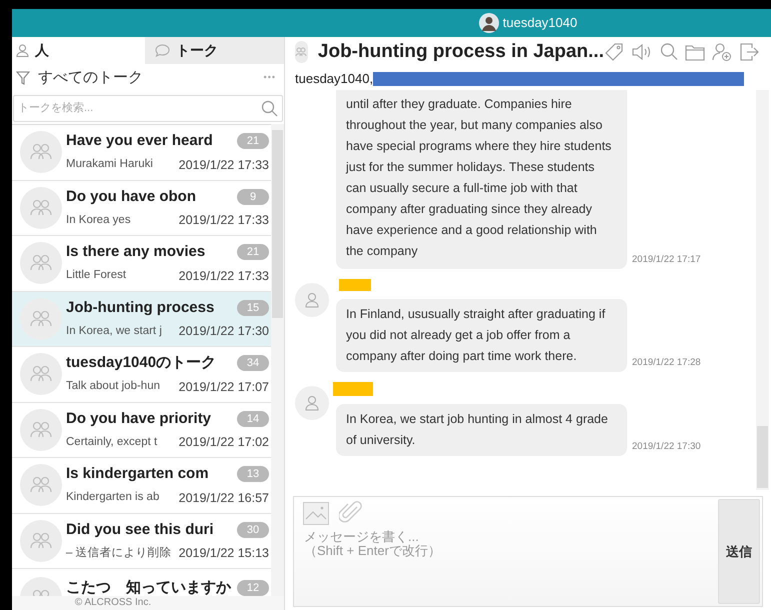 Image resolution: width=771 pixels, height=610 pixels. What do you see at coordinates (642, 52) in the screenshot?
I see `speaker-icon` at bounding box center [642, 52].